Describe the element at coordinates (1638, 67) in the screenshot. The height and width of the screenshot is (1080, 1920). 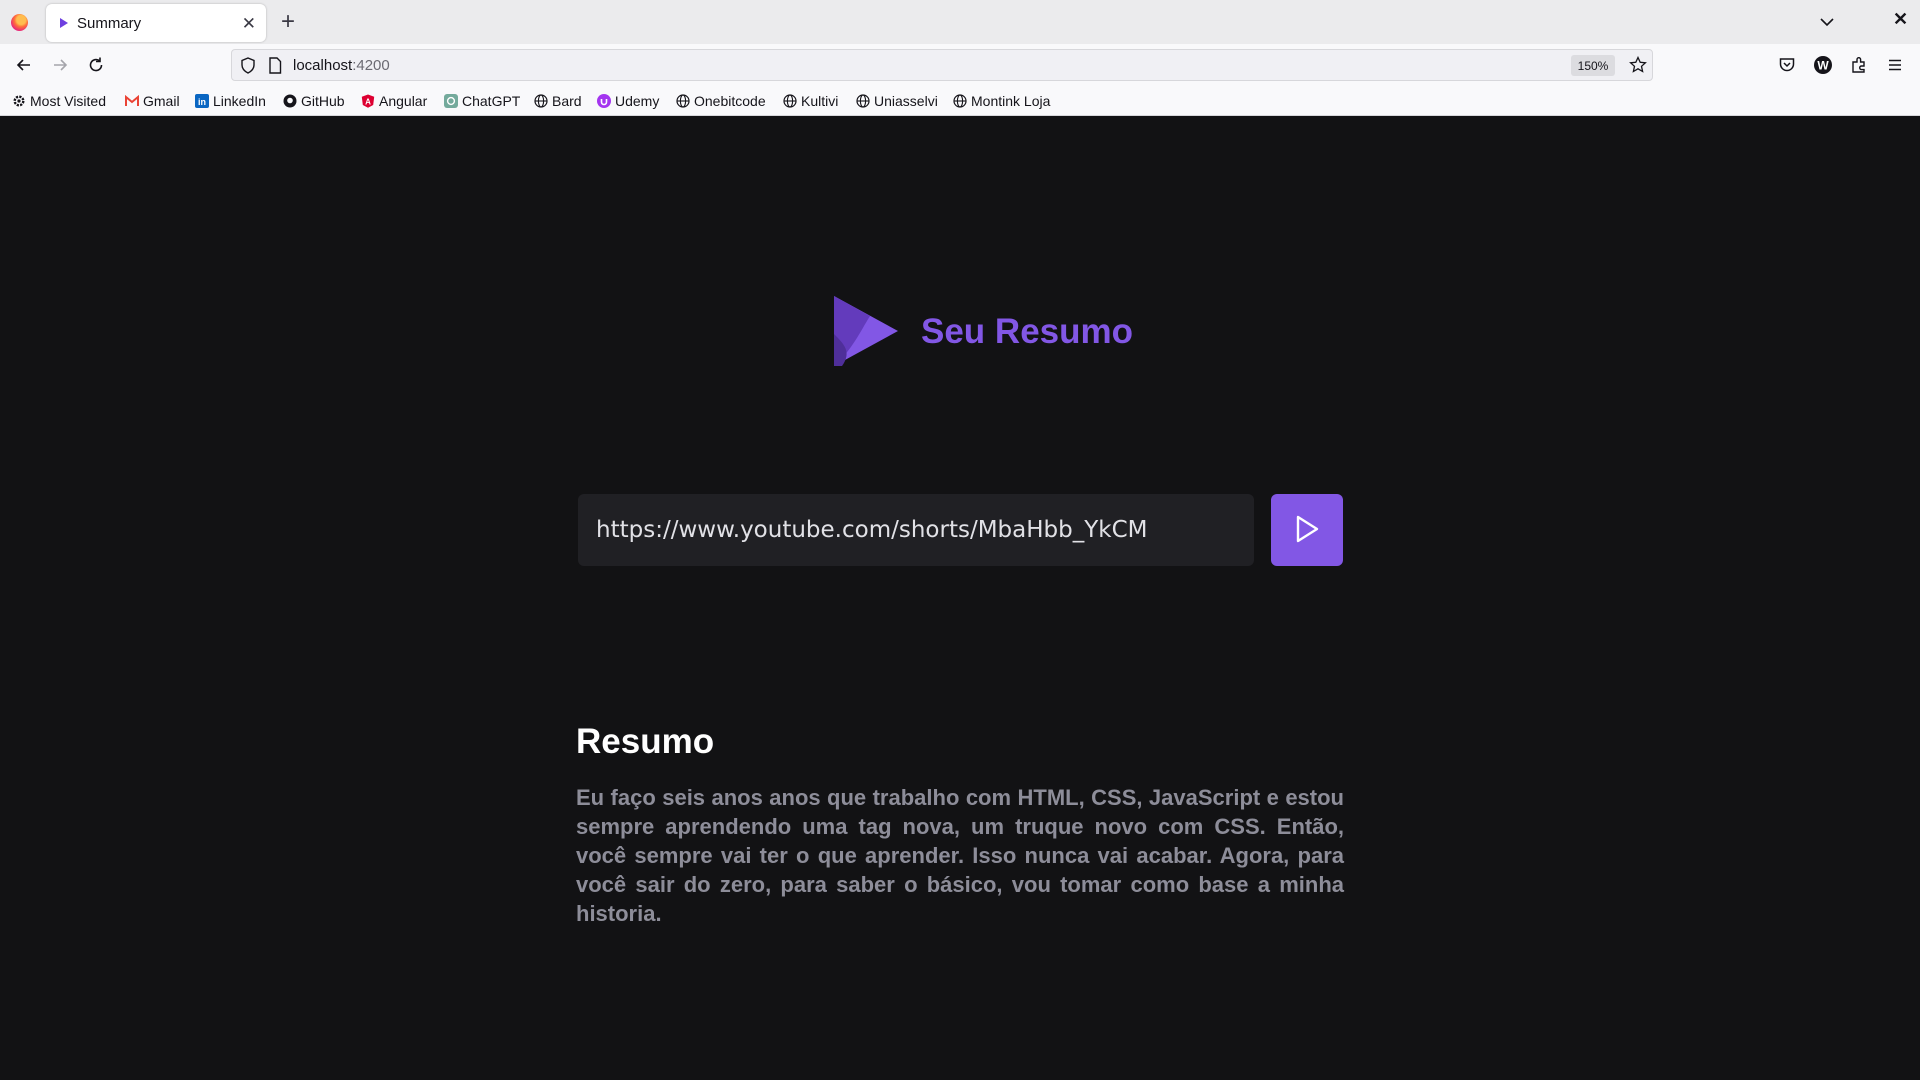
I see `bookmark-star-icon` at that location.